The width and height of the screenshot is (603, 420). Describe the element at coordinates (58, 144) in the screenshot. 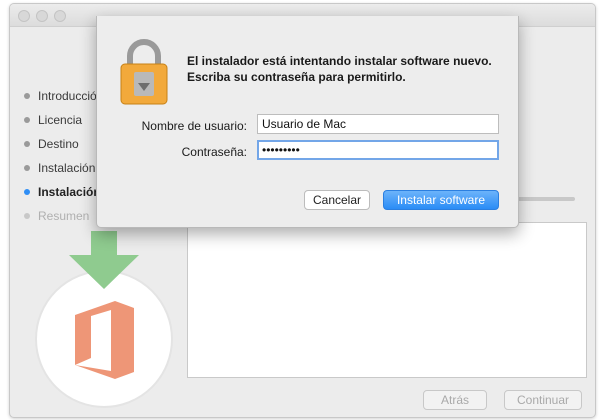

I see `step-label: Destino` at that location.